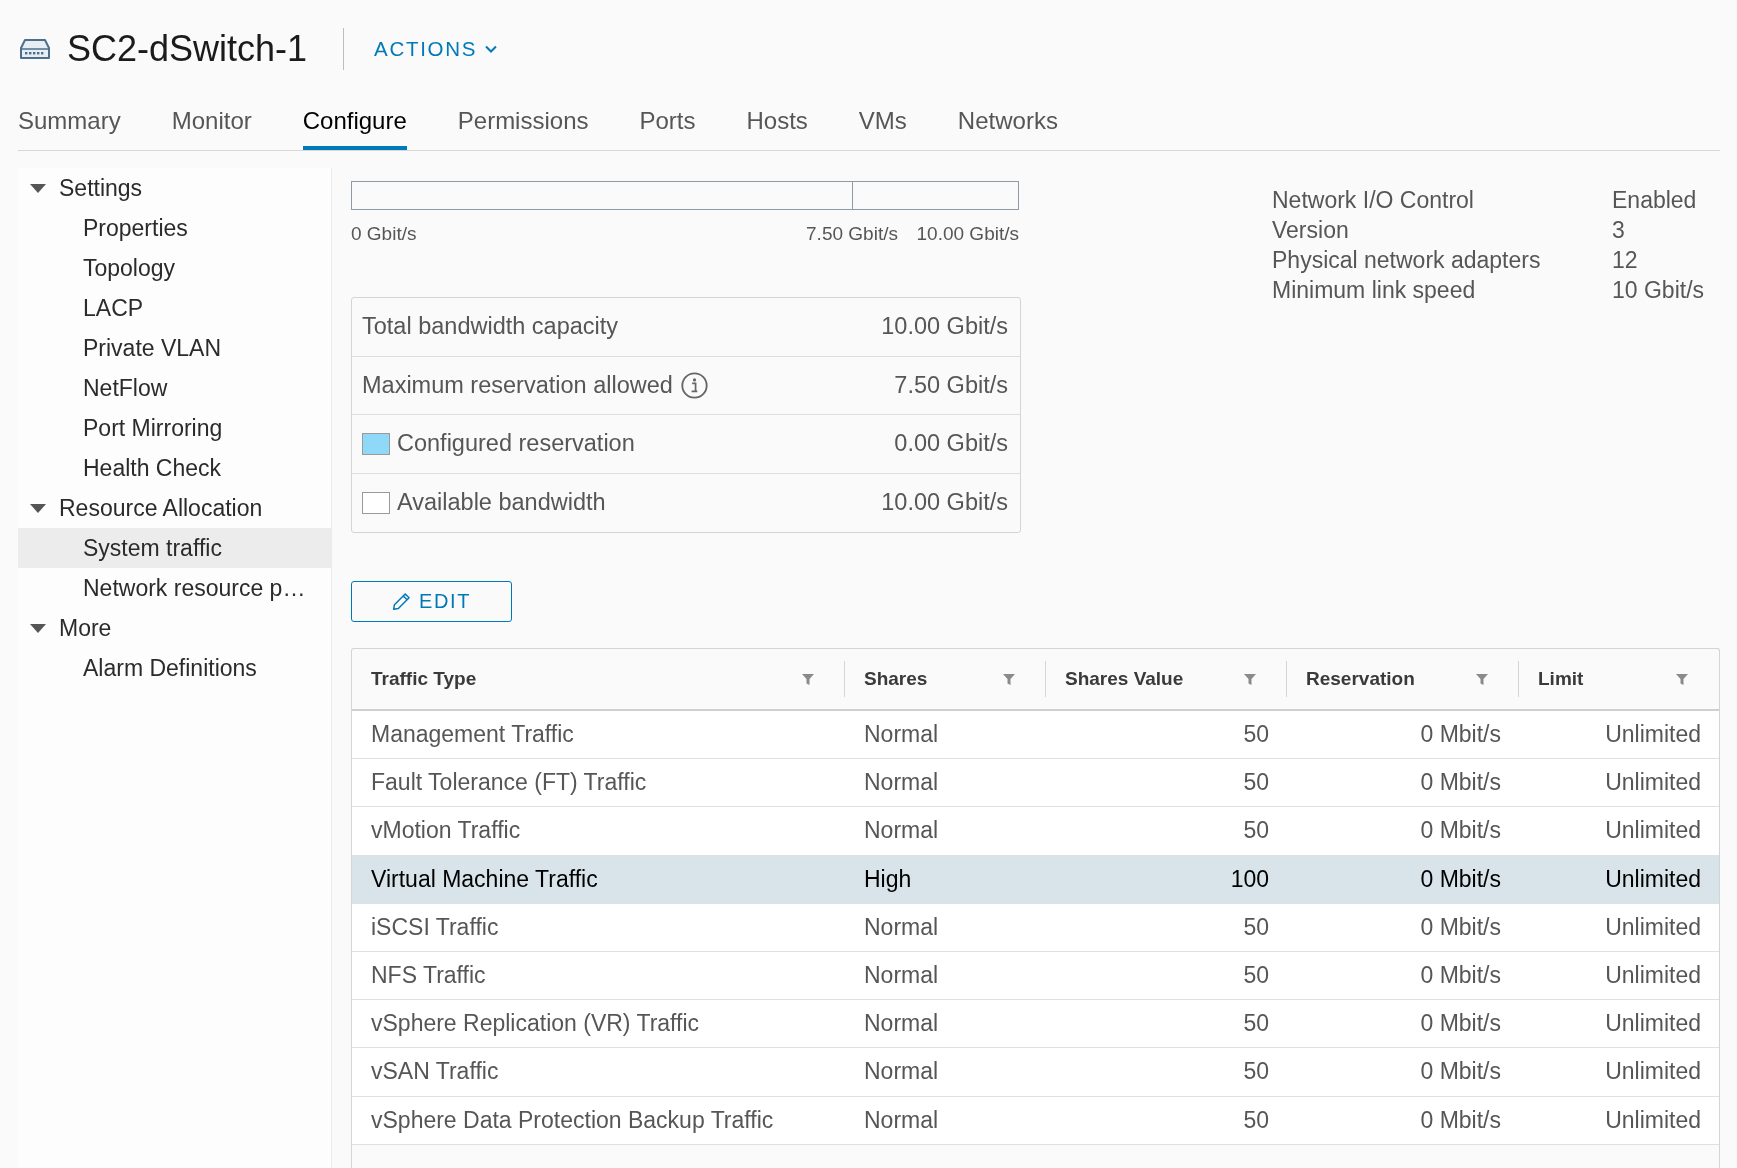  What do you see at coordinates (882, 124) in the screenshot?
I see `tab: VMs` at bounding box center [882, 124].